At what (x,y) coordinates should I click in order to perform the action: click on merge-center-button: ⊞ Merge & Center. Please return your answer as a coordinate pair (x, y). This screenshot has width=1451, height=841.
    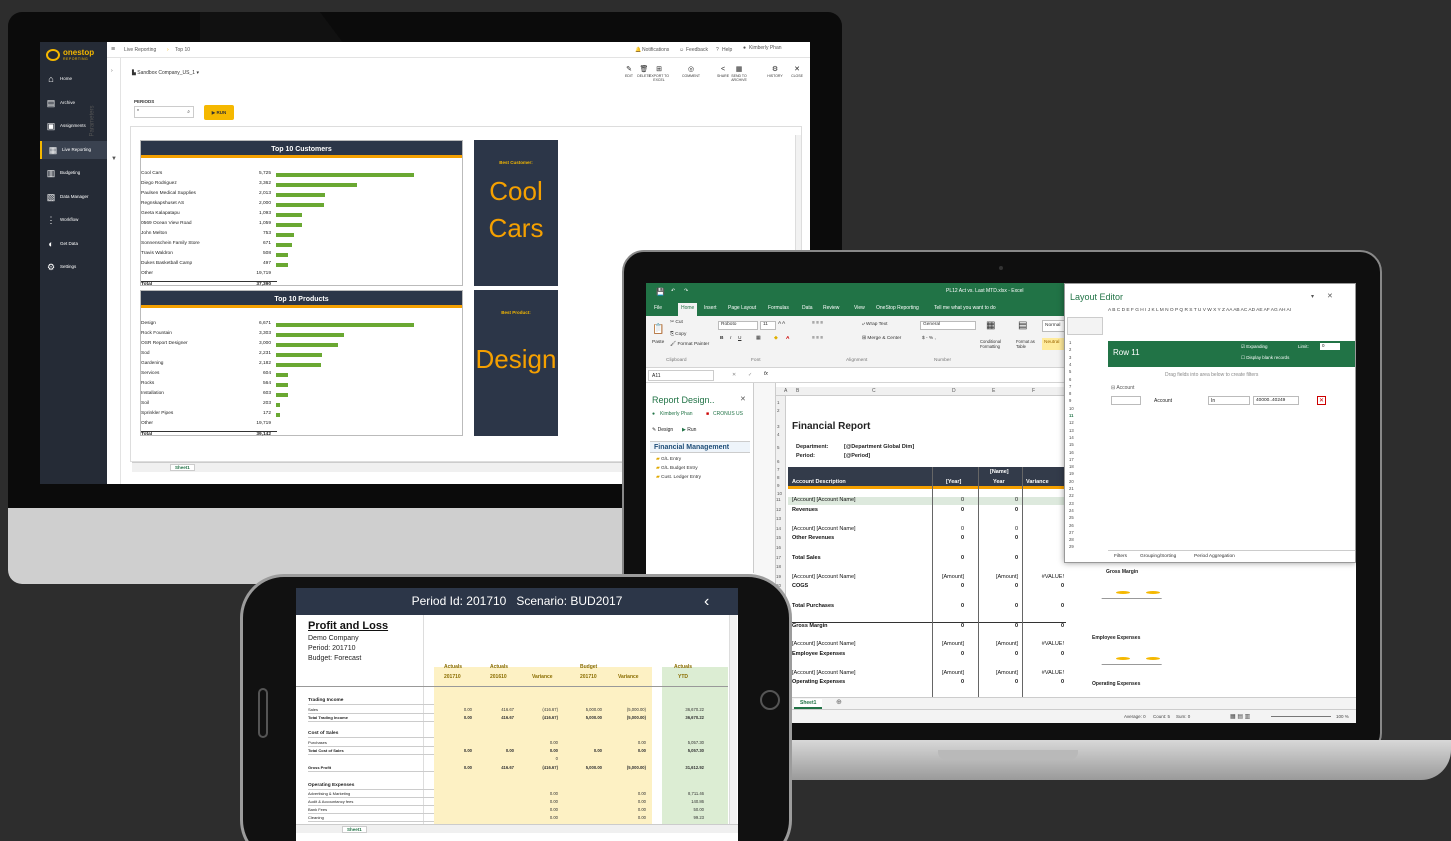
    Looking at the image, I should click on (881, 338).